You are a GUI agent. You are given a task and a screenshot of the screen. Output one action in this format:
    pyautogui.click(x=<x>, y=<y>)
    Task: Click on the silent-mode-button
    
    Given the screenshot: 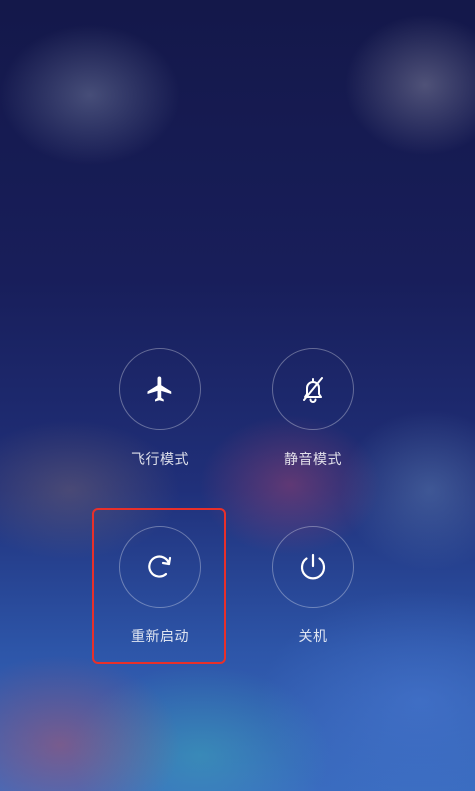 What is the action you would take?
    pyautogui.click(x=313, y=389)
    